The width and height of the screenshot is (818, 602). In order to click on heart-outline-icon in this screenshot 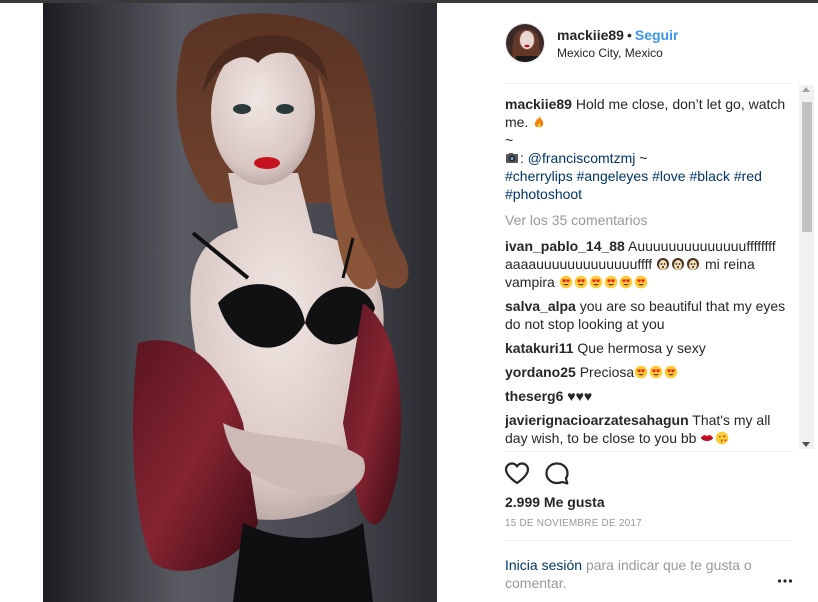, I will do `click(517, 473)`.